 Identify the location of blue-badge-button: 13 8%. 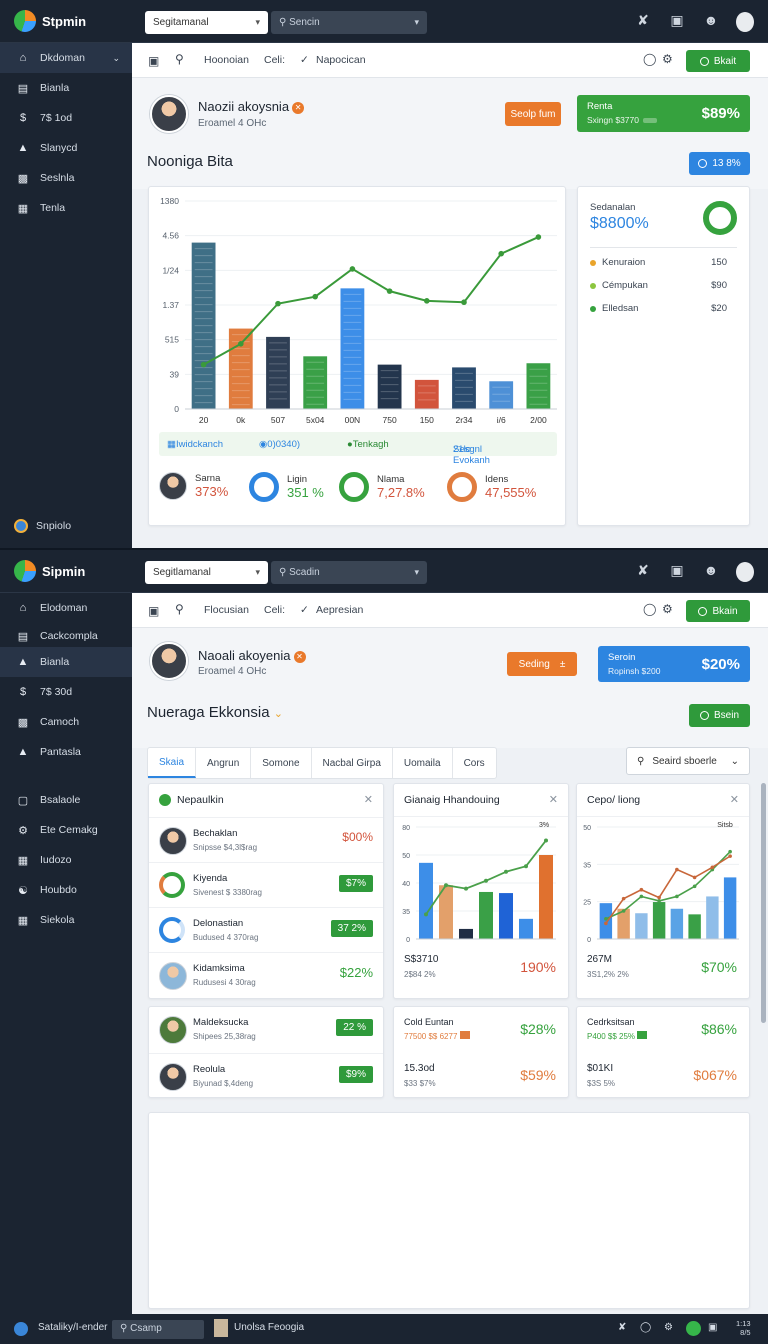
(719, 163).